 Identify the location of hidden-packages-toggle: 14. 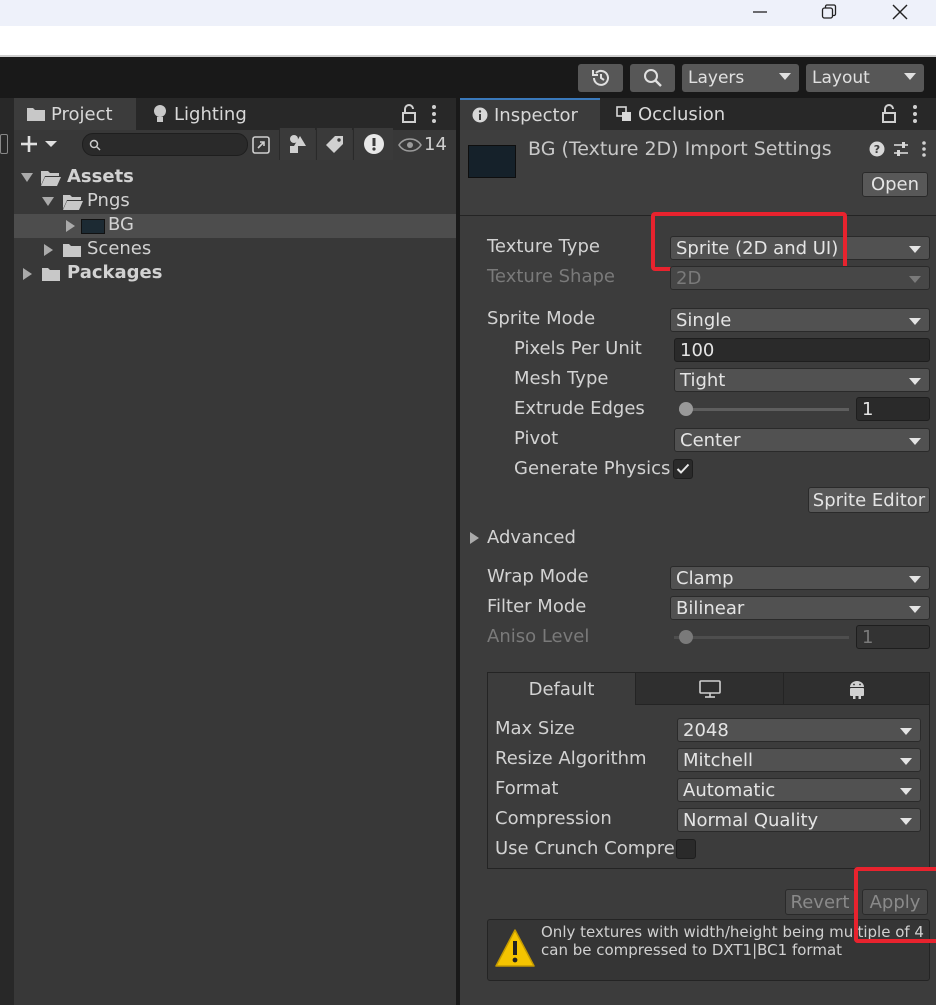
(426, 144).